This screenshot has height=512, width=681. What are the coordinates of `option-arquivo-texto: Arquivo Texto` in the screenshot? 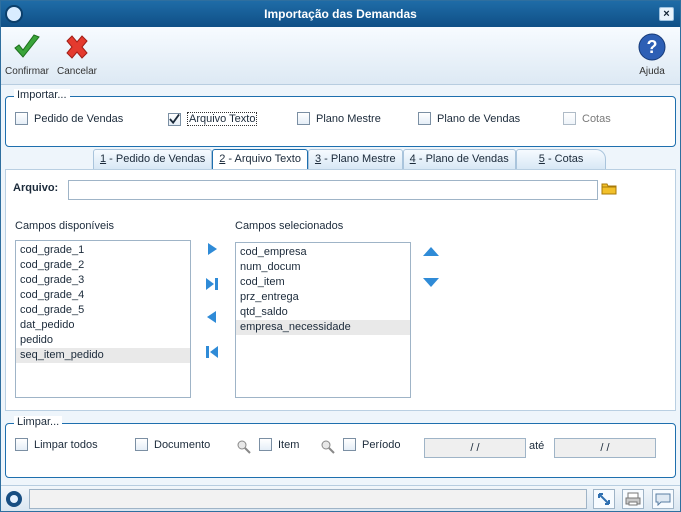 It's located at (213, 119).